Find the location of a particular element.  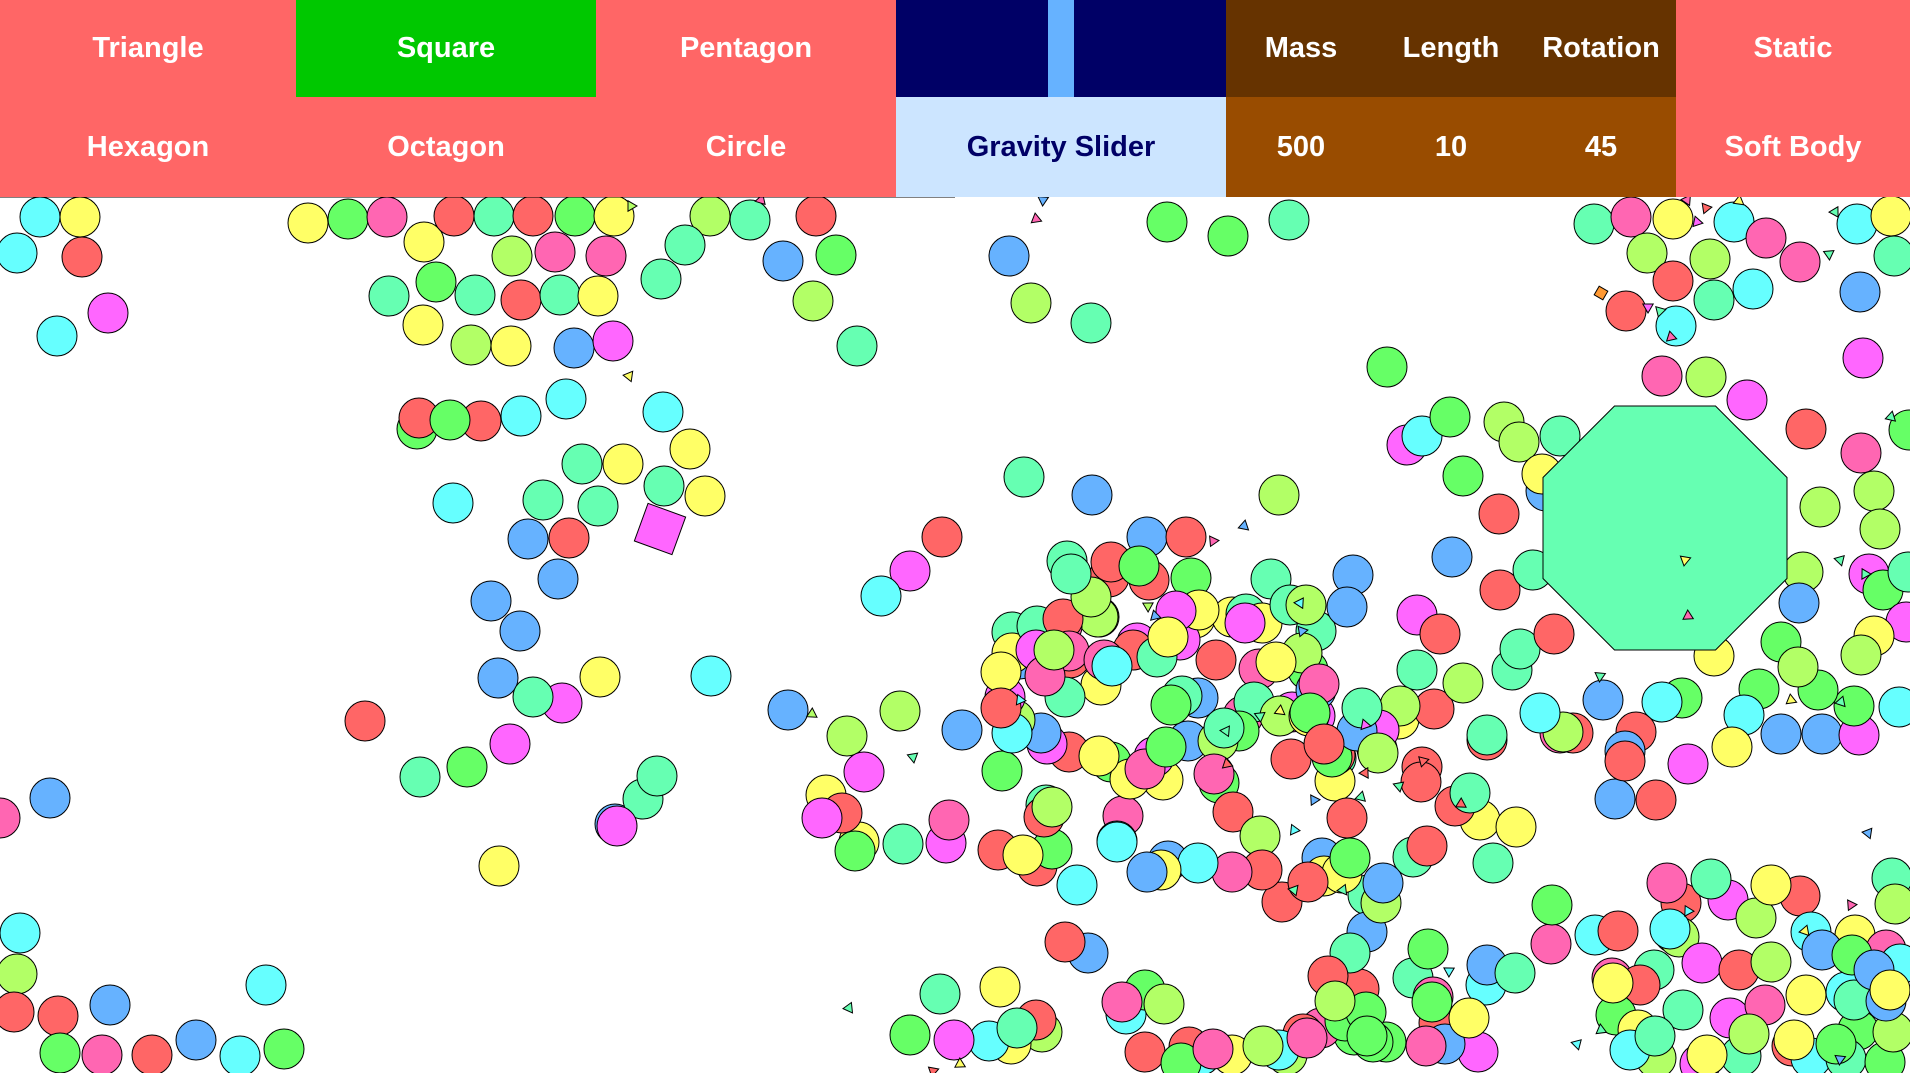

octagon-button: Octagon is located at coordinates (446, 147).